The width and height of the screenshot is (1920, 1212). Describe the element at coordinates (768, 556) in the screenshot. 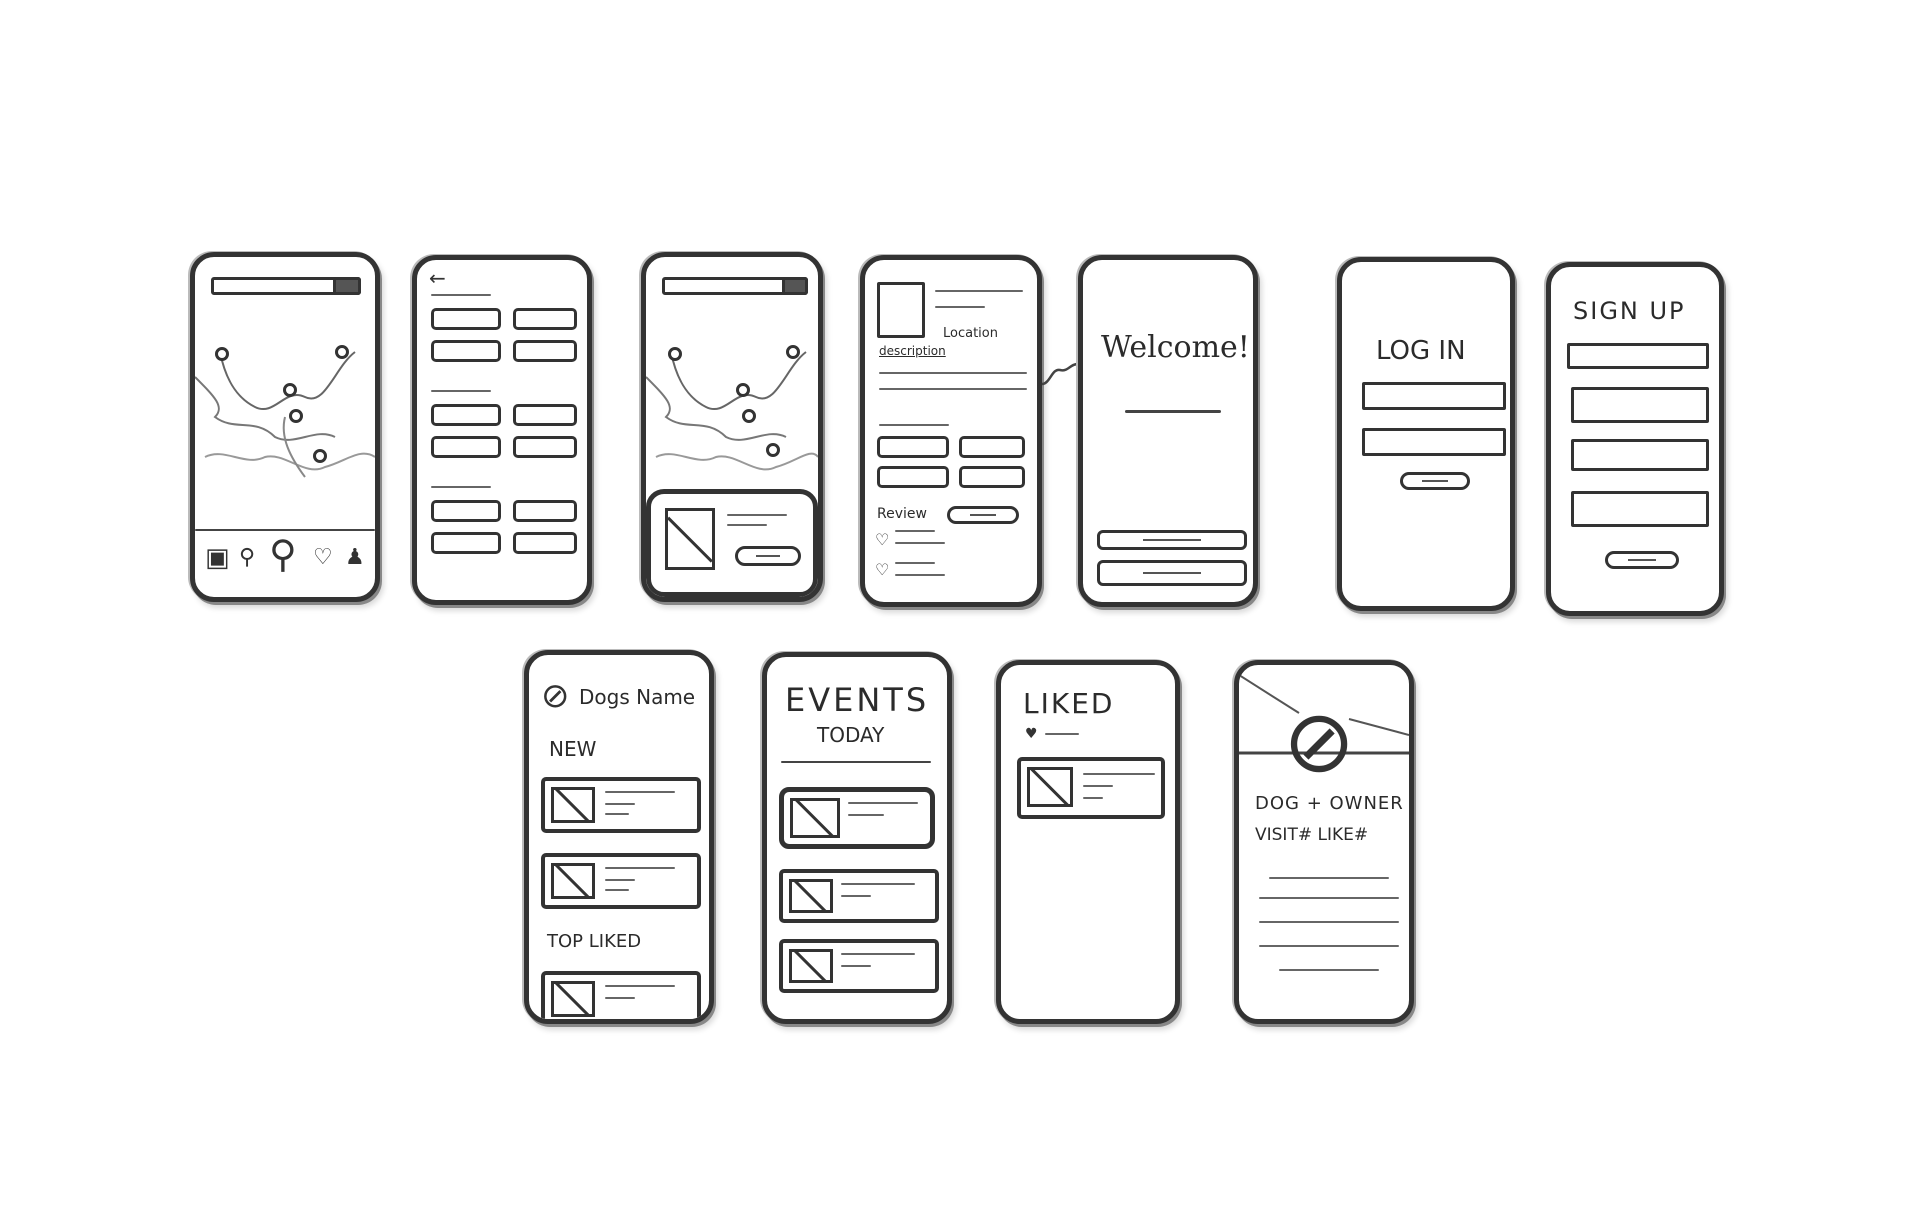

I see `view-button` at that location.